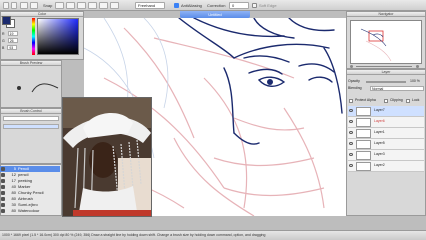  Describe the element at coordinates (6, 20) in the screenshot. I see `foreground-color-chip` at that location.